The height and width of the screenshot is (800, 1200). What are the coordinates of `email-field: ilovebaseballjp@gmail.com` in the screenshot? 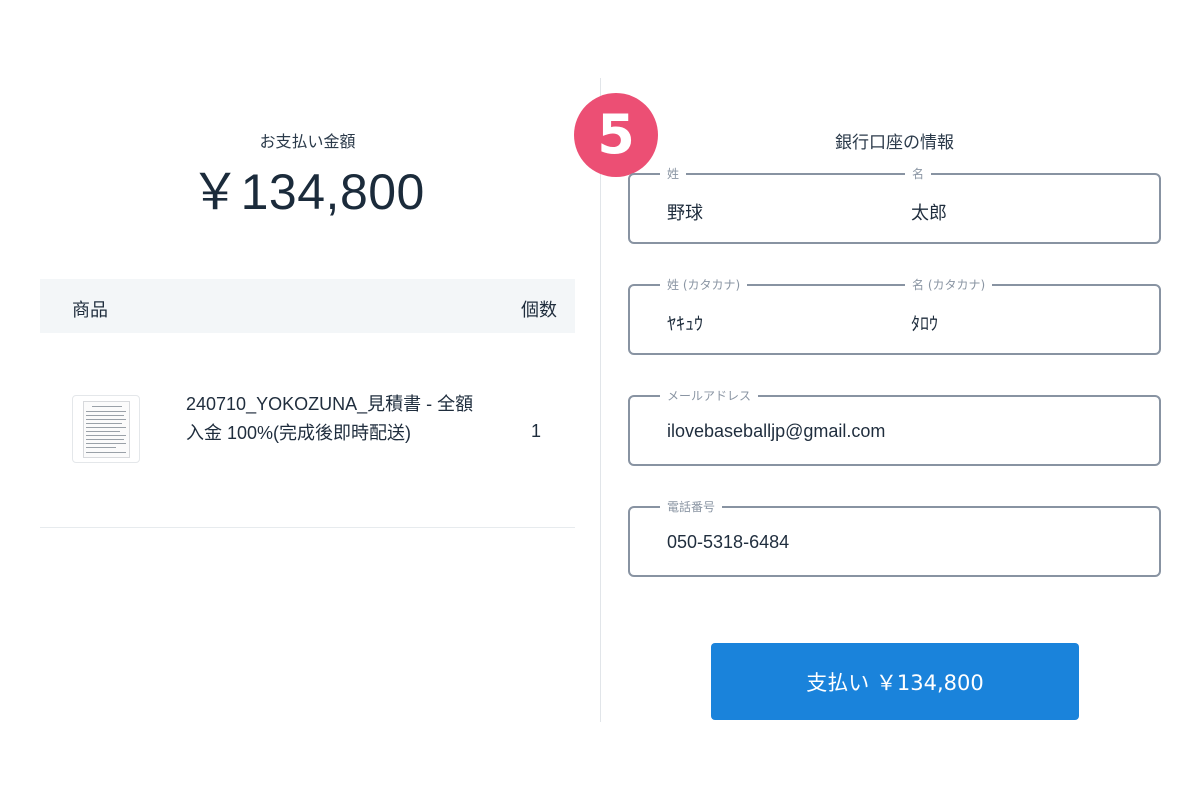 It's located at (776, 431).